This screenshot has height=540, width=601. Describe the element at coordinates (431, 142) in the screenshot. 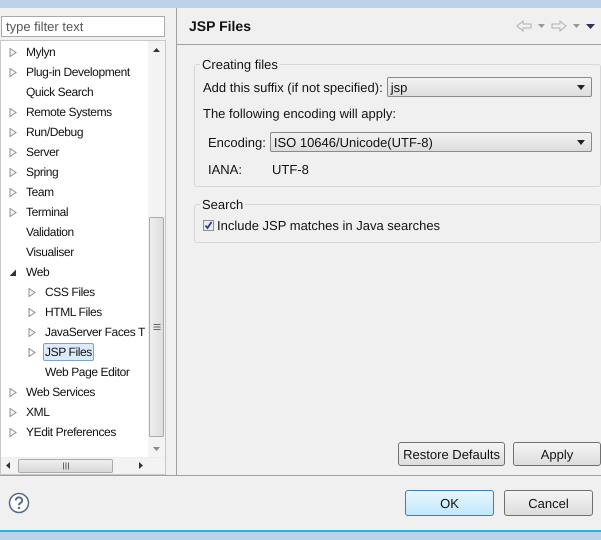

I see `encoding-dropdown: ISO 10646/Unicode(UTF-8)` at that location.